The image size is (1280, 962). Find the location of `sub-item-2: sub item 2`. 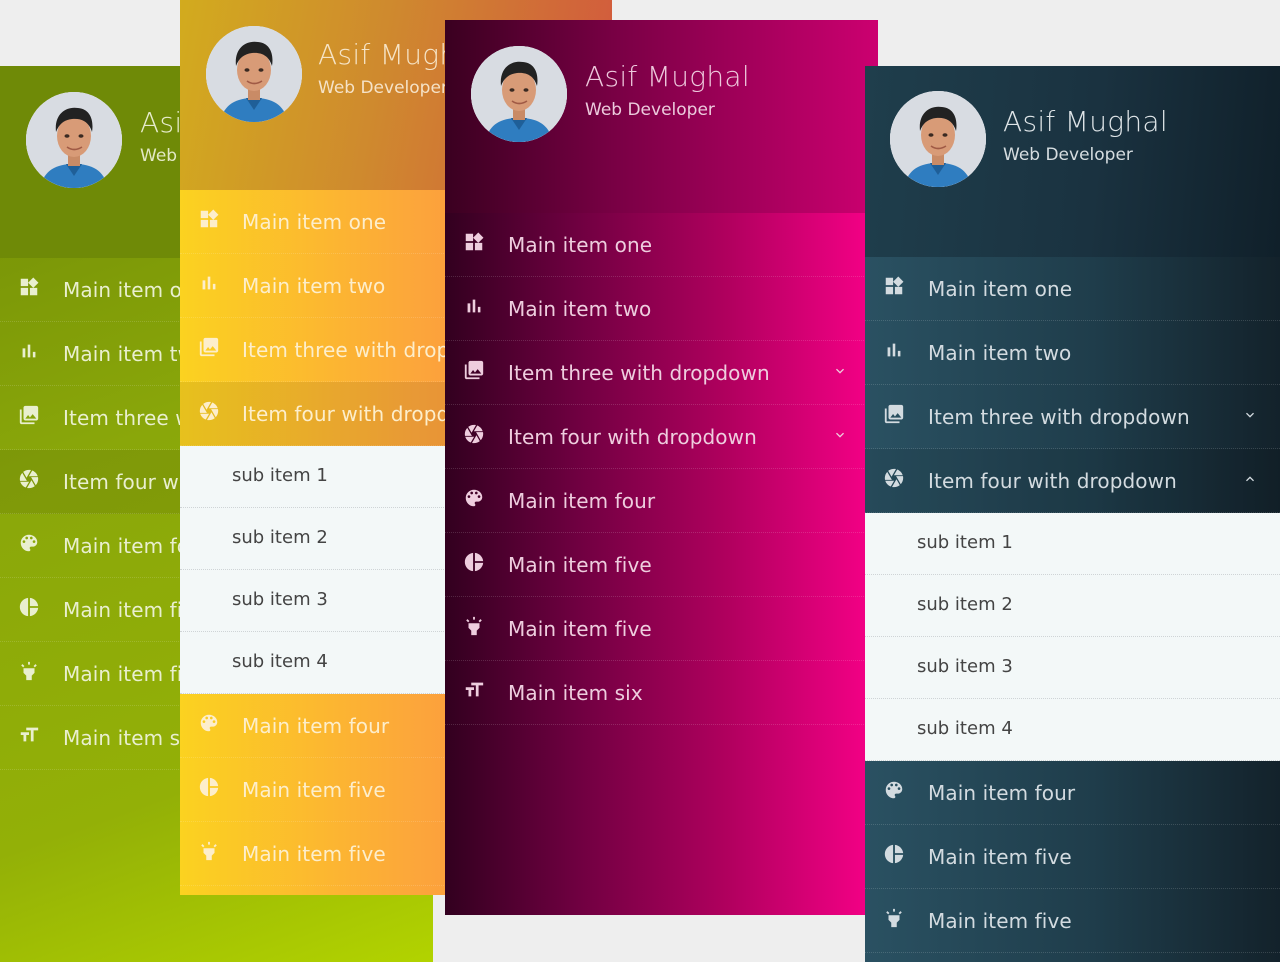

sub-item-2: sub item 2 is located at coordinates (1072, 606).